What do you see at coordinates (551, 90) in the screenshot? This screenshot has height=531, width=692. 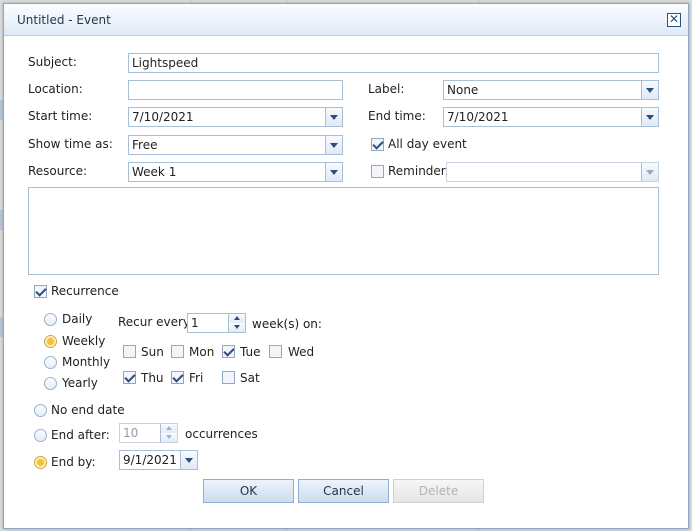 I see `label-select: None` at bounding box center [551, 90].